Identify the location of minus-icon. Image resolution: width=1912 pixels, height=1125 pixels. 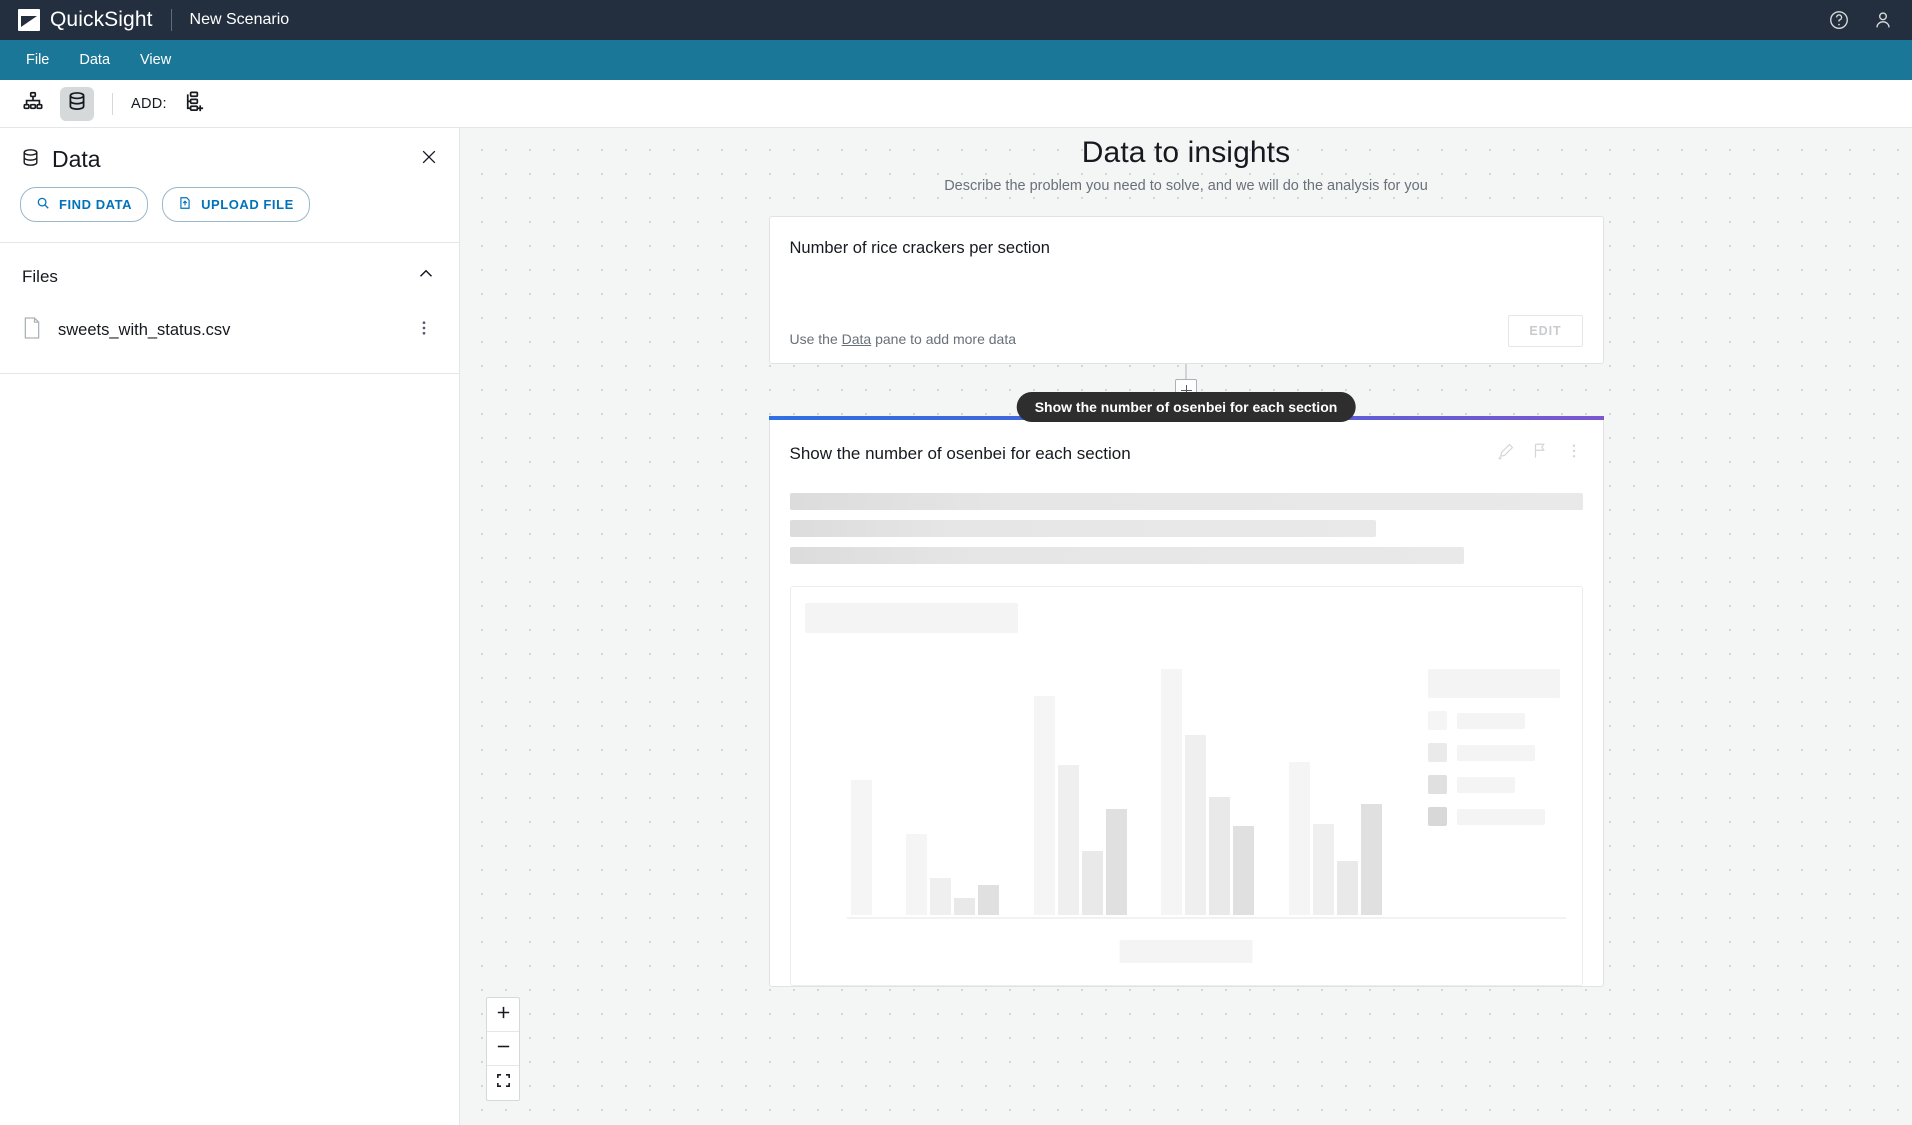
(503, 1049).